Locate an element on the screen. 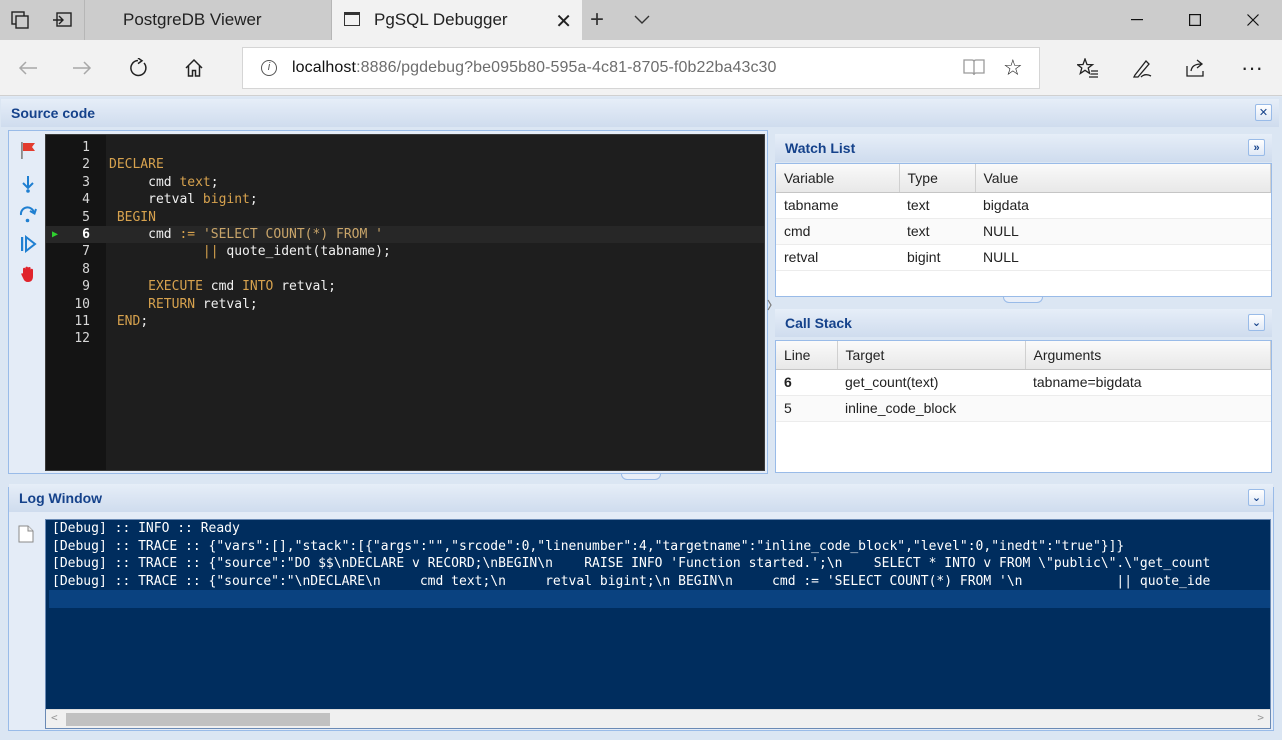 The width and height of the screenshot is (1282, 740). collapse-right-icon: » is located at coordinates (1256, 147).